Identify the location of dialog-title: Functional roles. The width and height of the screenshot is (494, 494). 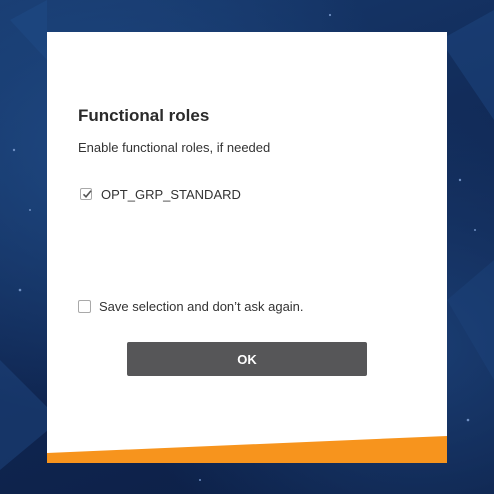
(144, 115).